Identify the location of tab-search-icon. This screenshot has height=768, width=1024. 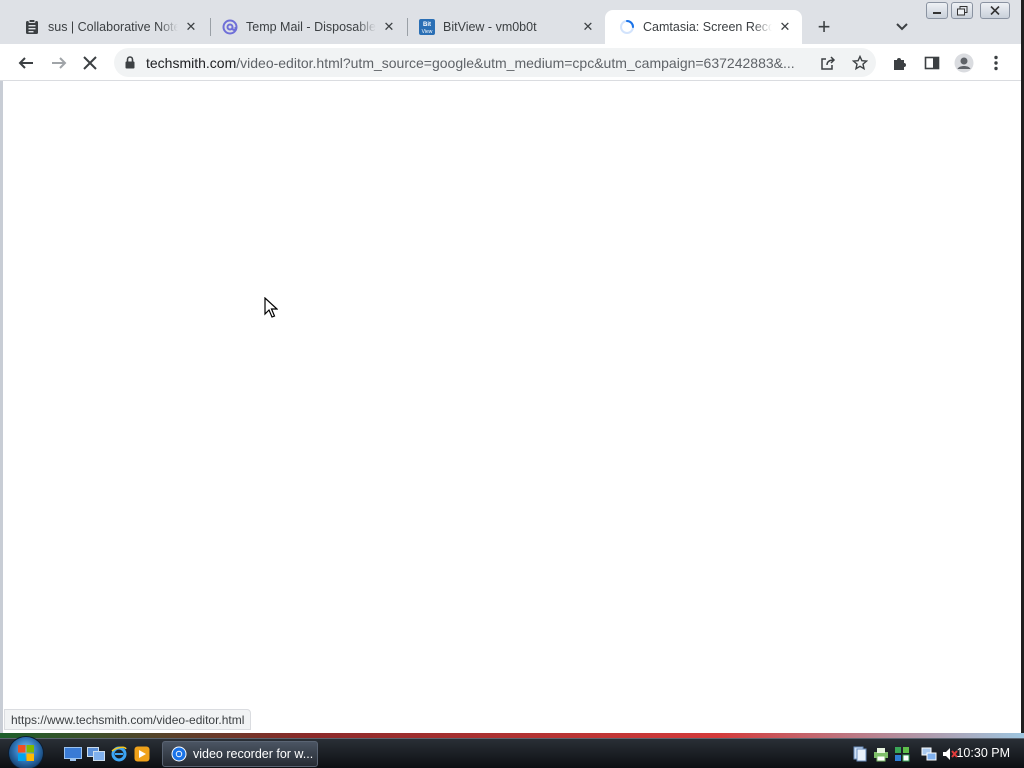
(902, 27).